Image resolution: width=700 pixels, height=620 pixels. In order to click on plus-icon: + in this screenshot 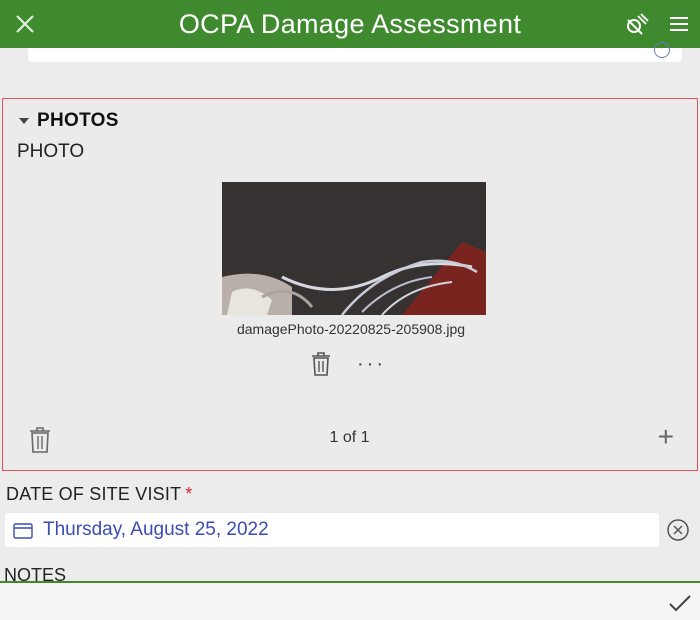, I will do `click(666, 437)`.